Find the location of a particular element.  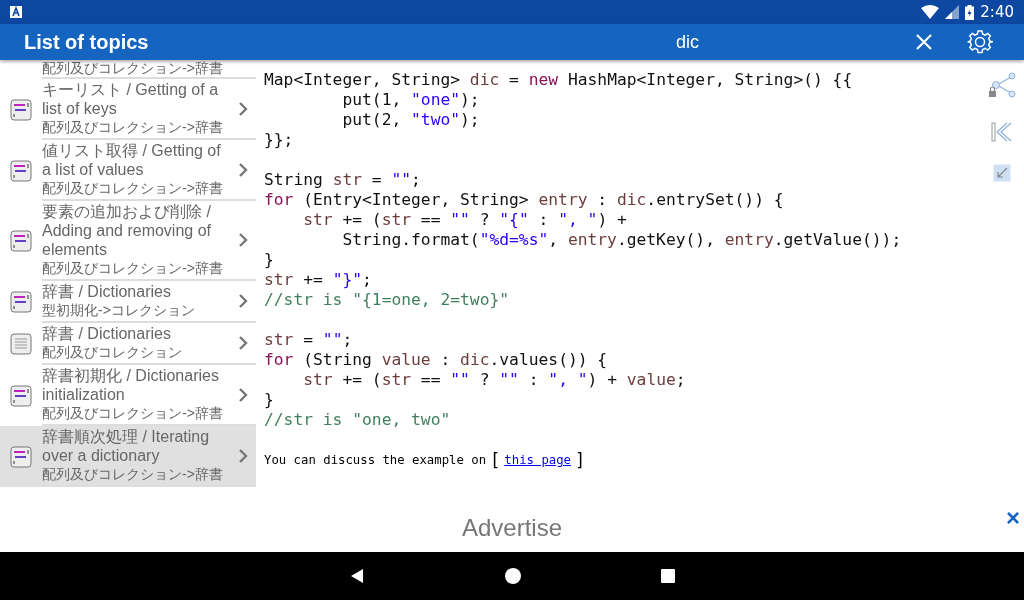

topic-item: 辞書 / Dictionaries 配列及びコレクション is located at coordinates (128, 344).